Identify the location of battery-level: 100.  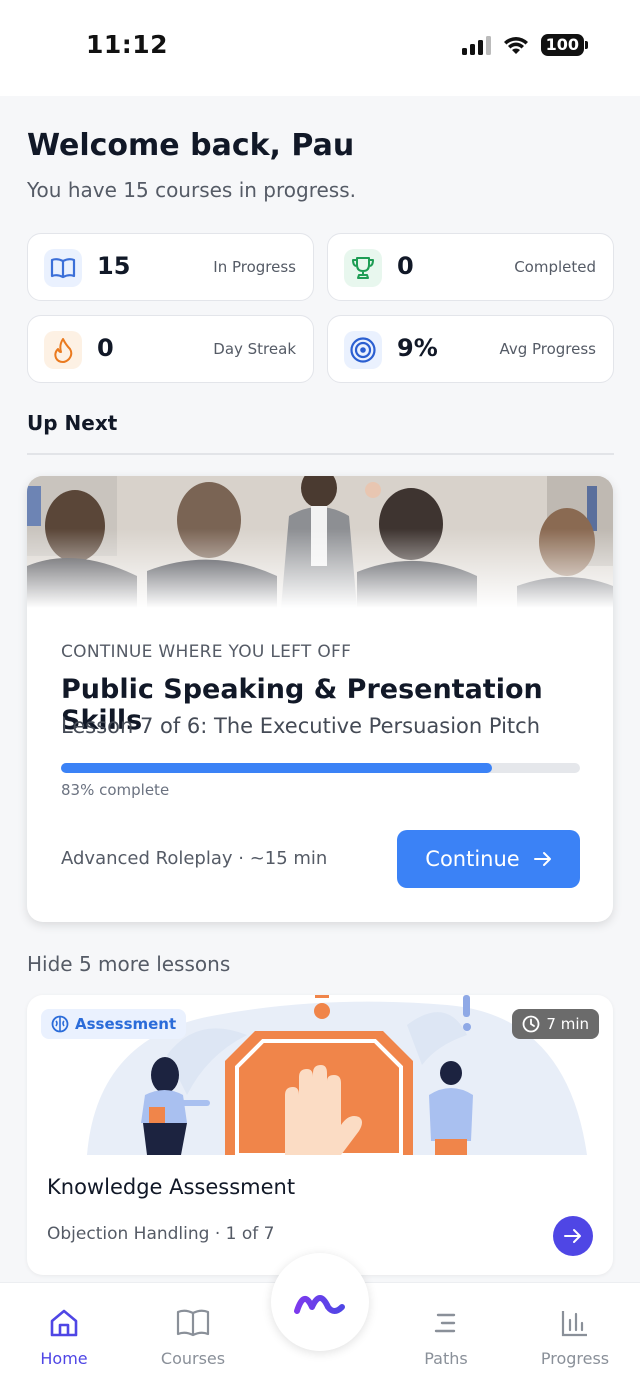
(562, 45).